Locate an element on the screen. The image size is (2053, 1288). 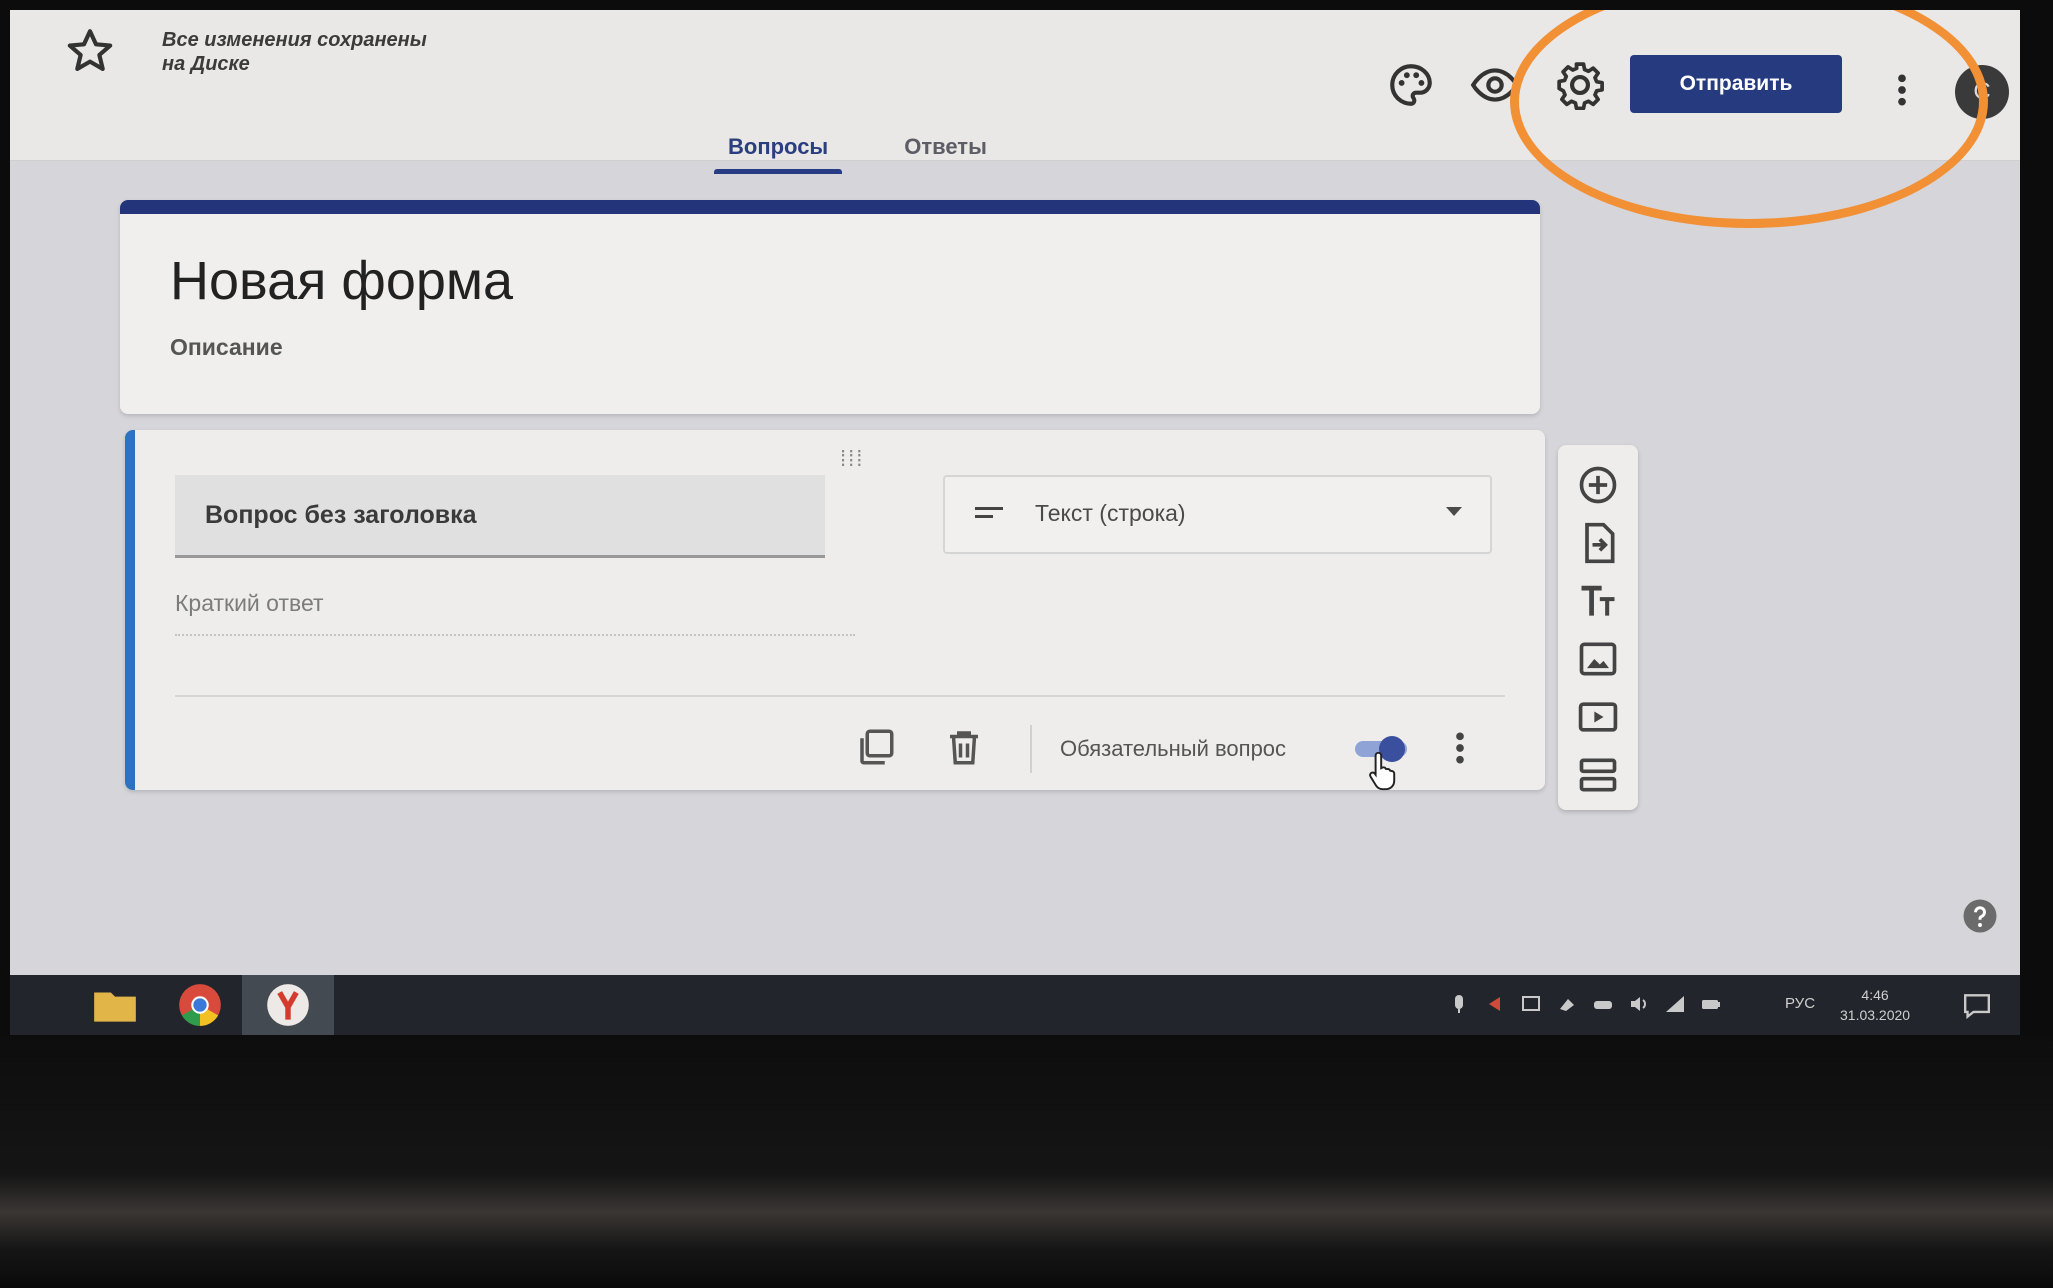
palette-icon is located at coordinates (1411, 85).